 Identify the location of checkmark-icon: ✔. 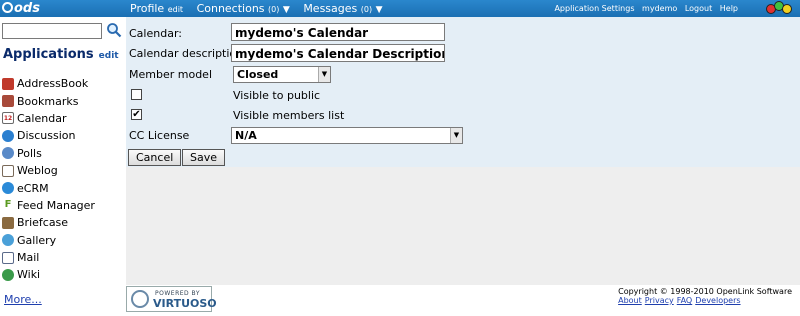
(136, 114).